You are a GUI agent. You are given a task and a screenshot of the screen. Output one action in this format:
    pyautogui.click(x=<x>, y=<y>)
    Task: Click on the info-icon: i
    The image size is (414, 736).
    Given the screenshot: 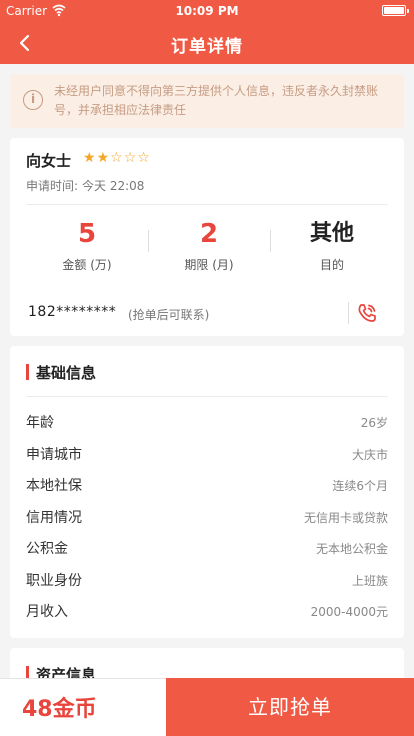 What is the action you would take?
    pyautogui.click(x=33, y=100)
    